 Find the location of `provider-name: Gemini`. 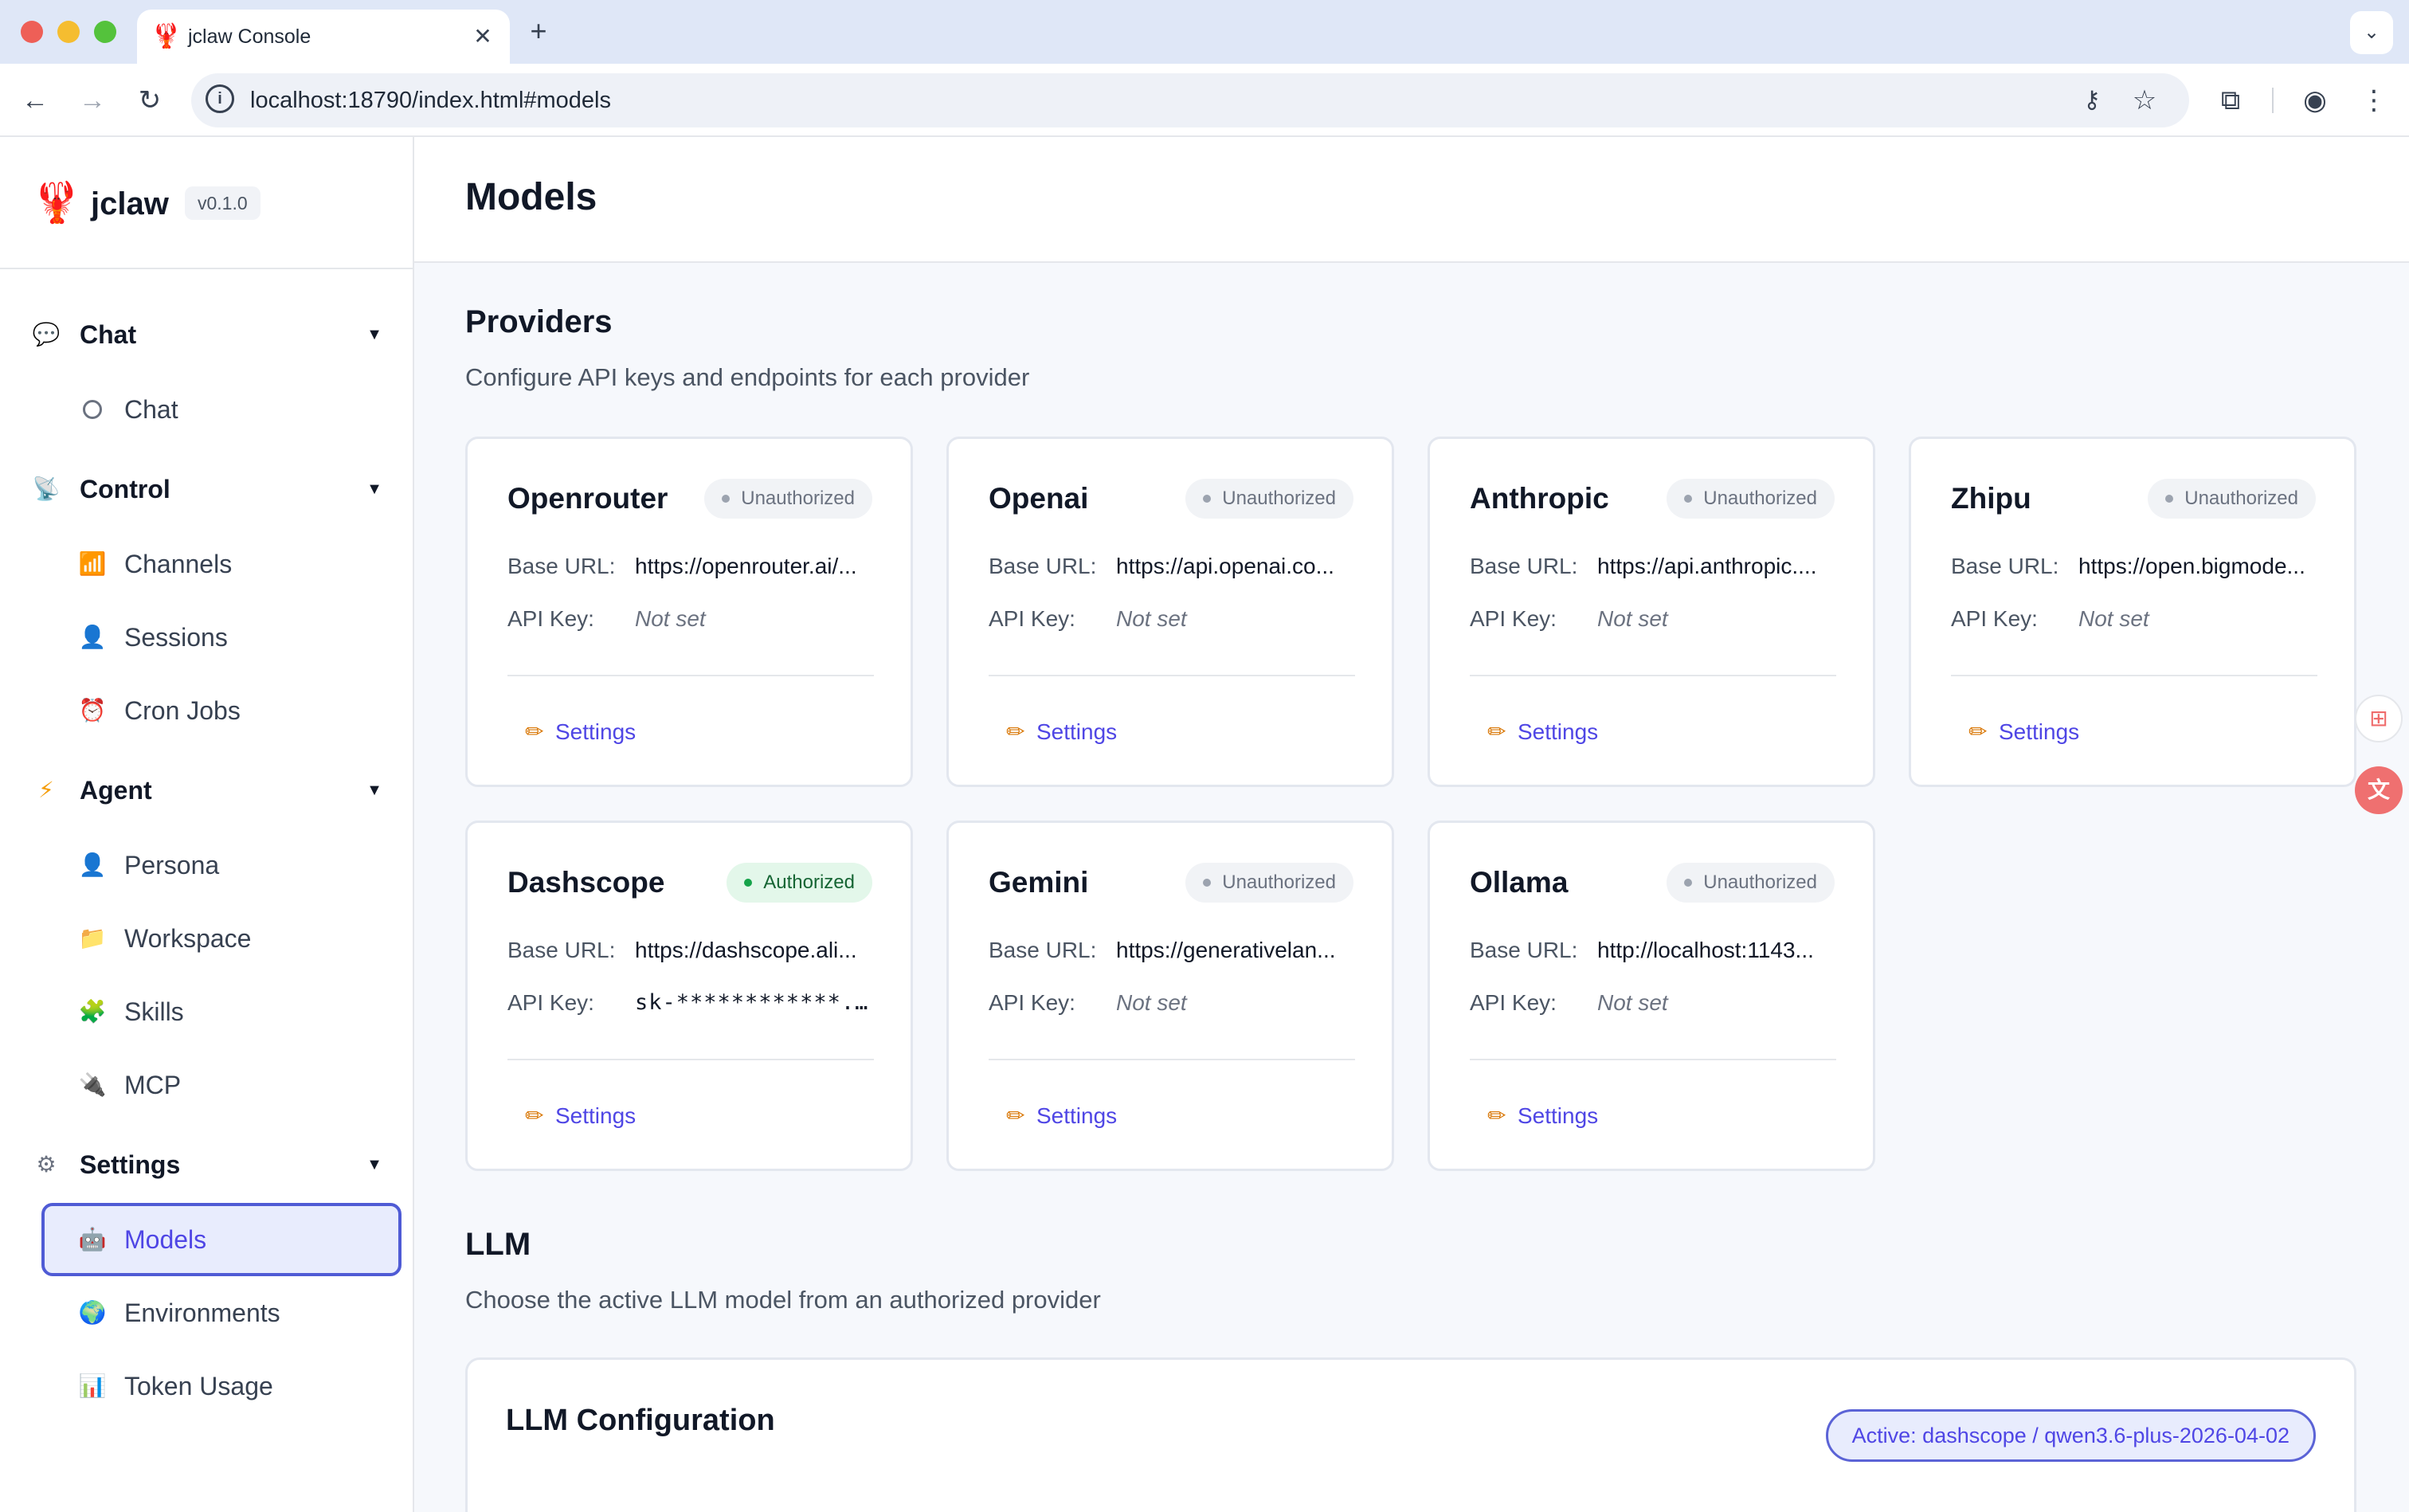

provider-name: Gemini is located at coordinates (1039, 883).